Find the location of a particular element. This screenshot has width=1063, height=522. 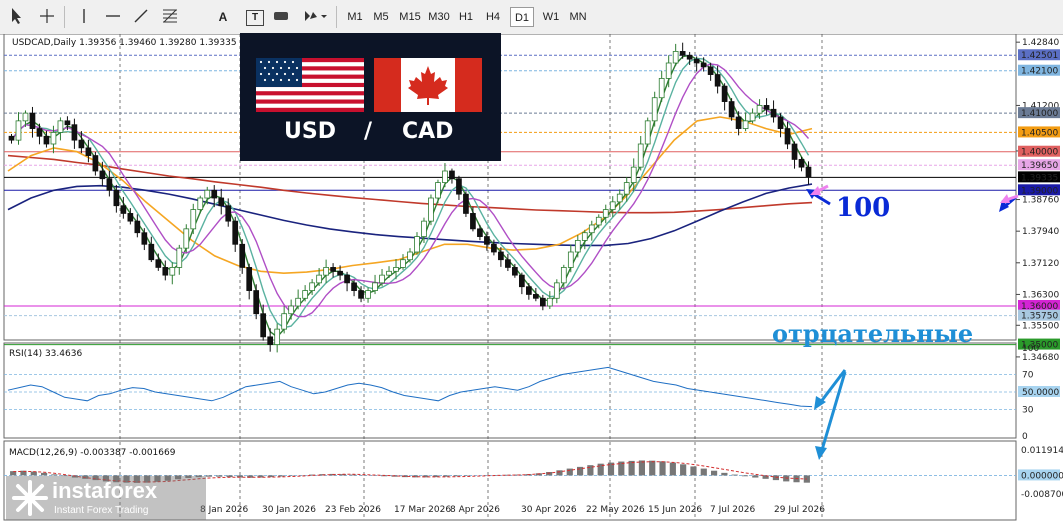

tf-w1-button: W1 is located at coordinates (551, 17).